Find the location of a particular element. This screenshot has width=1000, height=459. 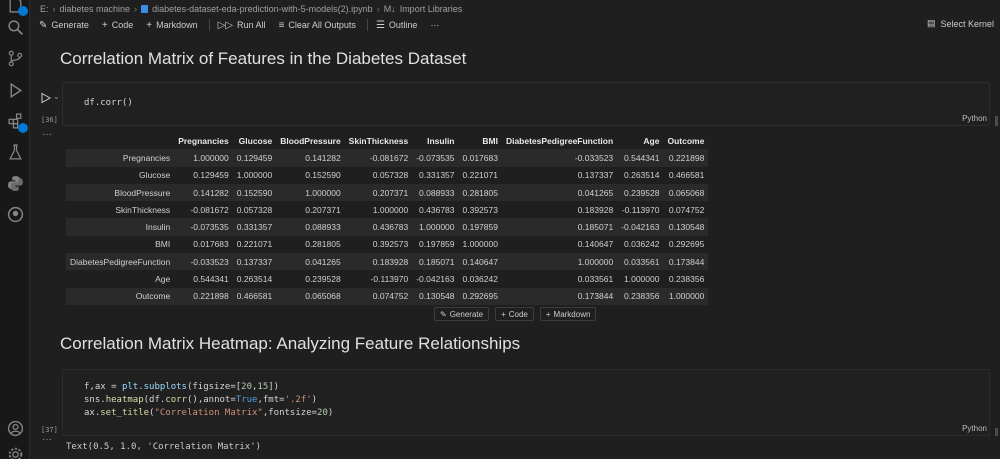

table-cell: 0.088933 is located at coordinates (323, 227).